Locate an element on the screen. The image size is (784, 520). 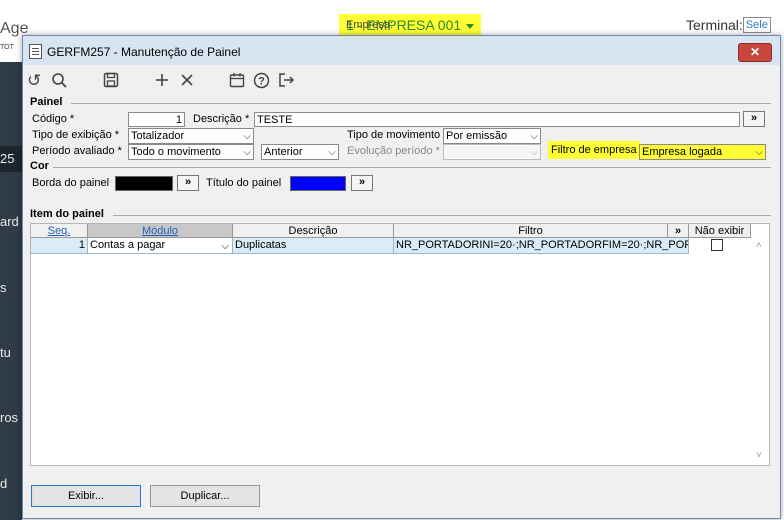
window-title: GERFM257 - Manutenção de Painel is located at coordinates (144, 52).